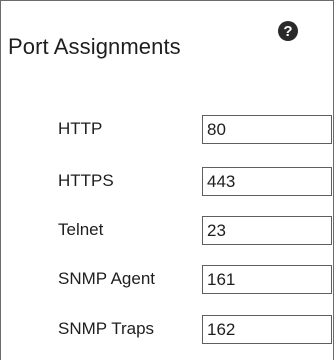  Describe the element at coordinates (267, 181) in the screenshot. I see `https-port-input` at that location.